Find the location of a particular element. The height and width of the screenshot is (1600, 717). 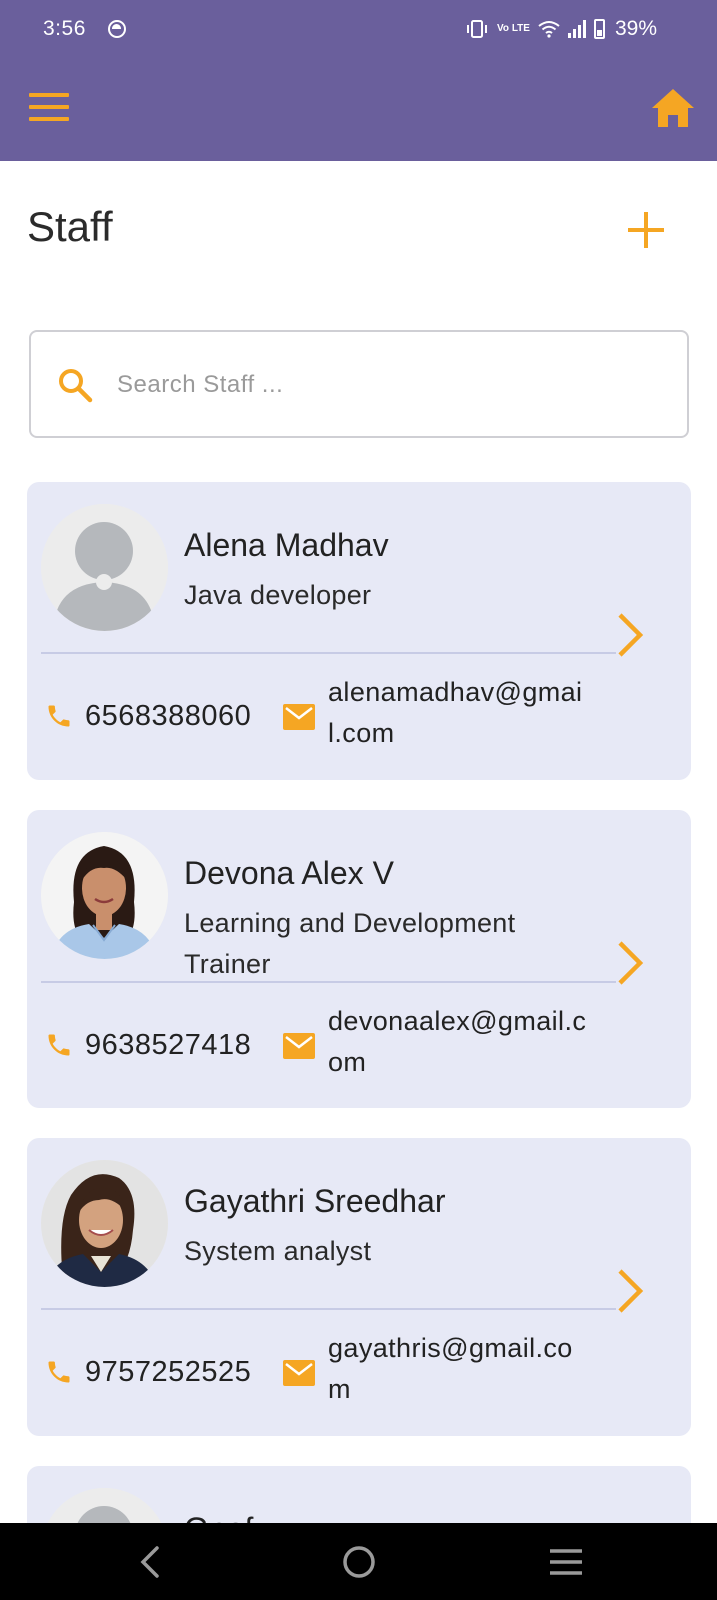

hamburger-menu-icon is located at coordinates (50, 108).